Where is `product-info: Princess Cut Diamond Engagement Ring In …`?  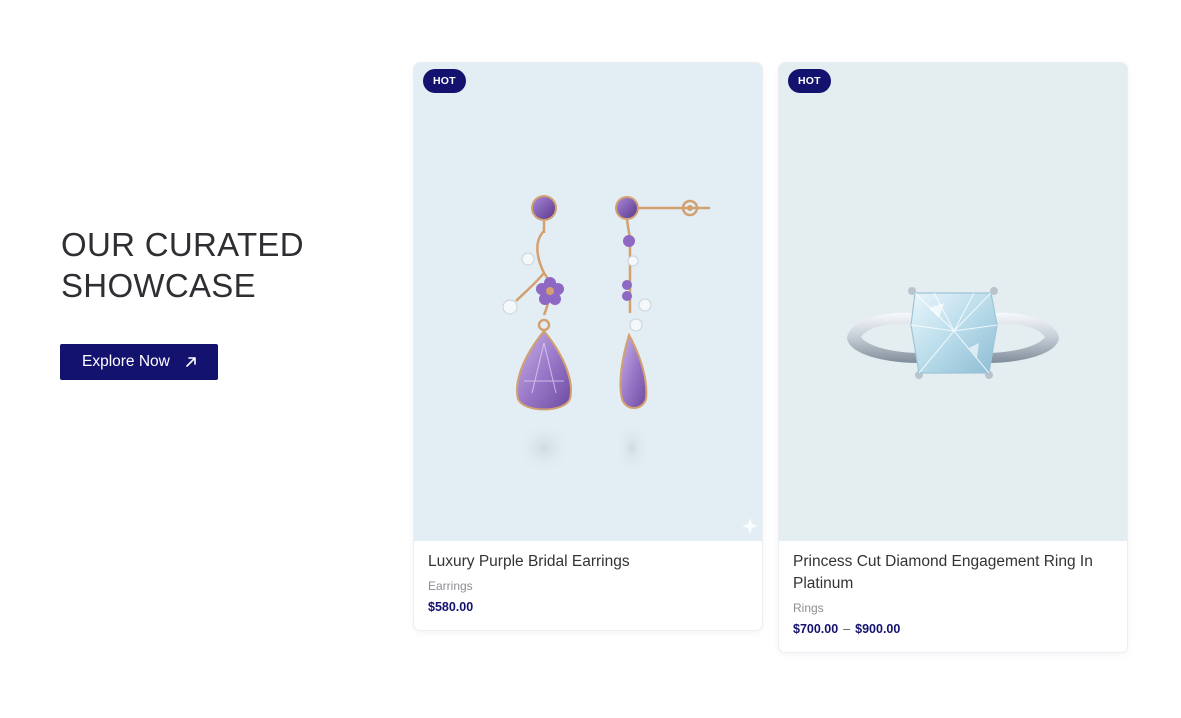
product-info: Princess Cut Diamond Engagement Ring In … is located at coordinates (953, 589).